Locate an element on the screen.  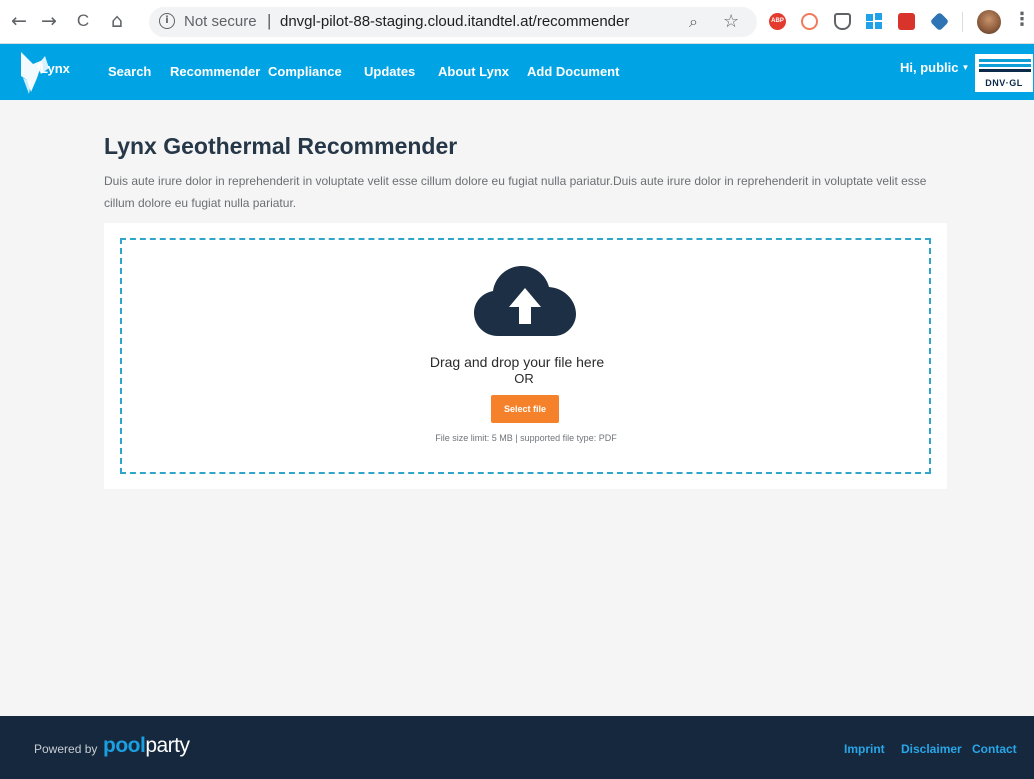
noscript-icon is located at coordinates (809, 21).